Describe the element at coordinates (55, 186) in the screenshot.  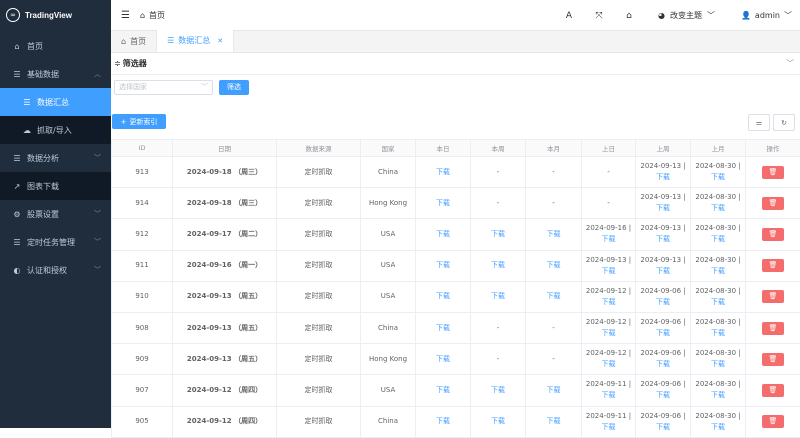
I see `sidebar-item-chart-download: ↗图表下载` at that location.